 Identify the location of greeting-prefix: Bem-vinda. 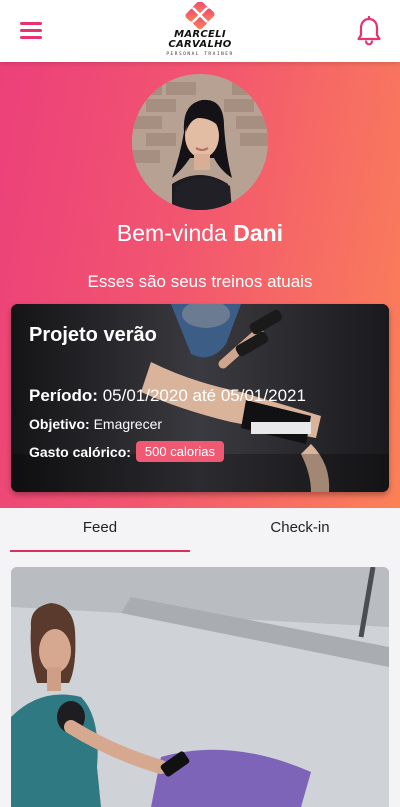
(175, 233).